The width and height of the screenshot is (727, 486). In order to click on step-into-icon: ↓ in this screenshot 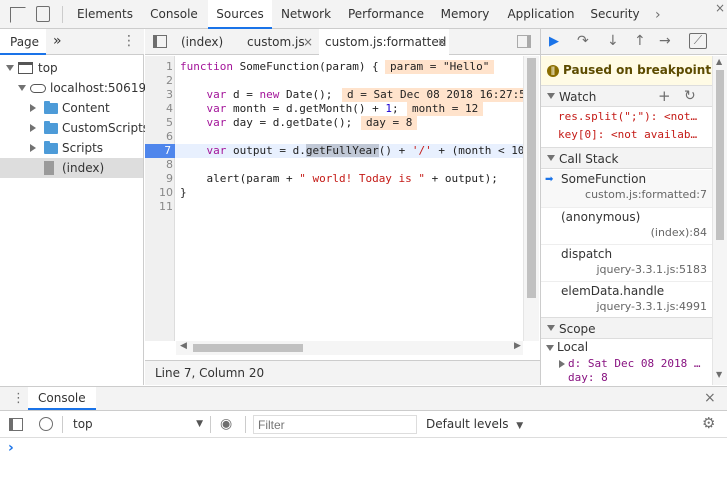, I will do `click(613, 41)`.